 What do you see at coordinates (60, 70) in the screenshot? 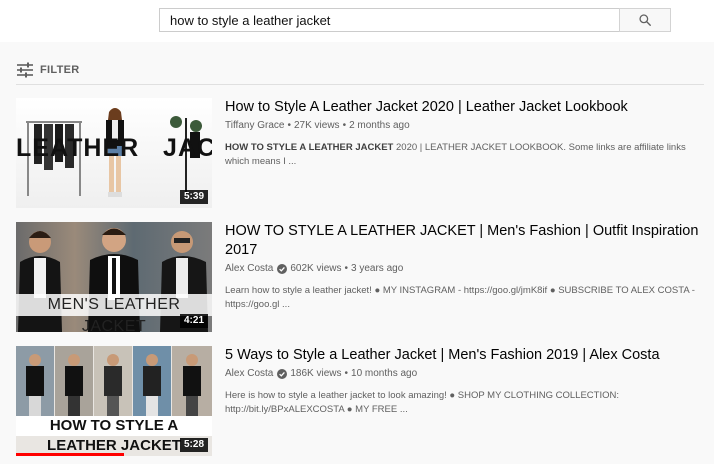
I see `filter-label: FILTER` at bounding box center [60, 70].